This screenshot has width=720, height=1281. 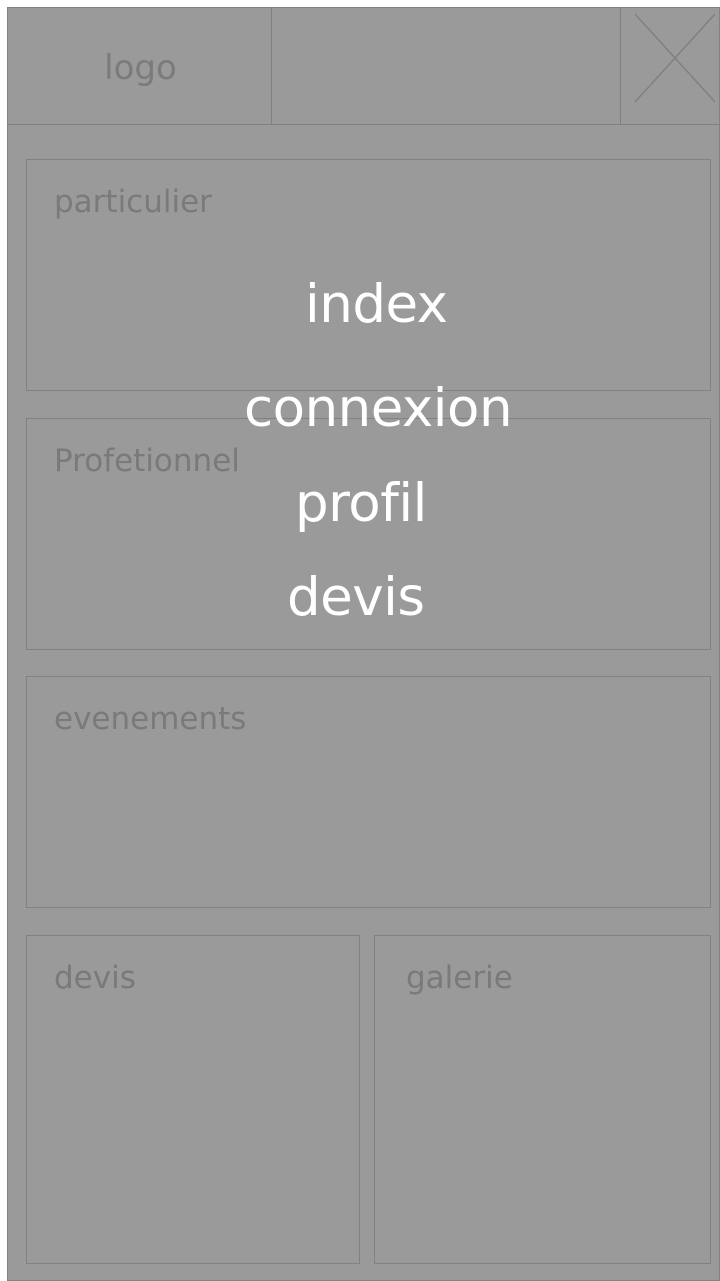 I want to click on menu-item-profil: profil, so click(x=361, y=503).